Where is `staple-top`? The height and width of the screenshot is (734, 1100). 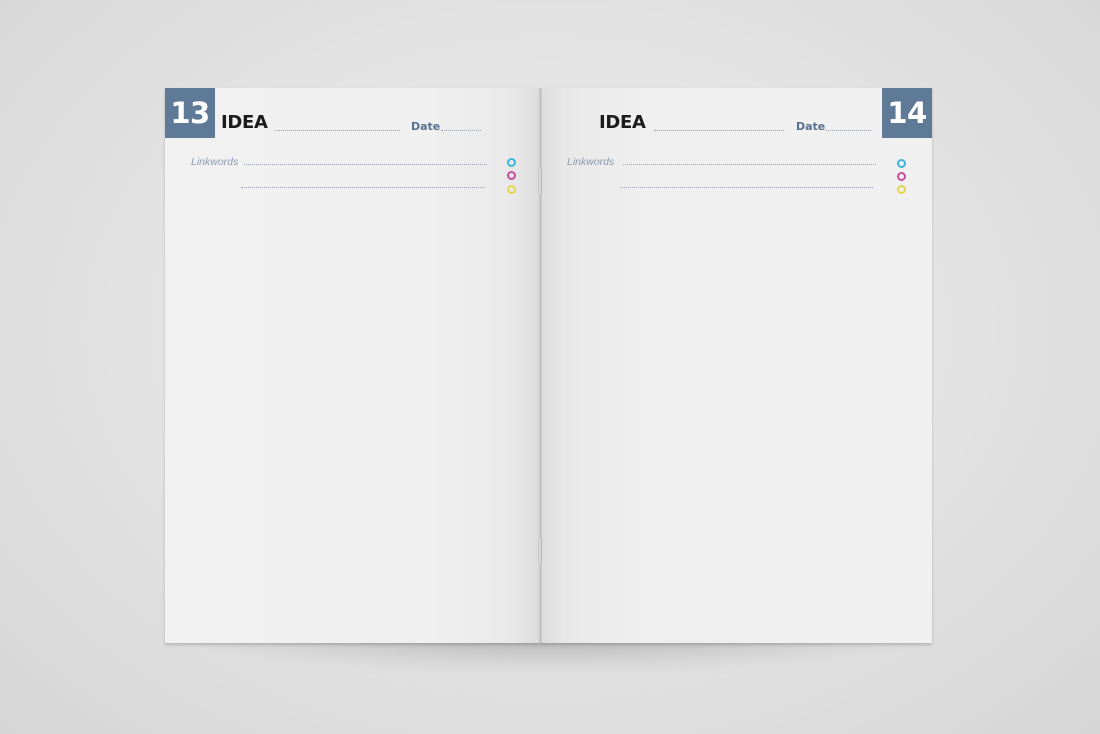 staple-top is located at coordinates (540, 181).